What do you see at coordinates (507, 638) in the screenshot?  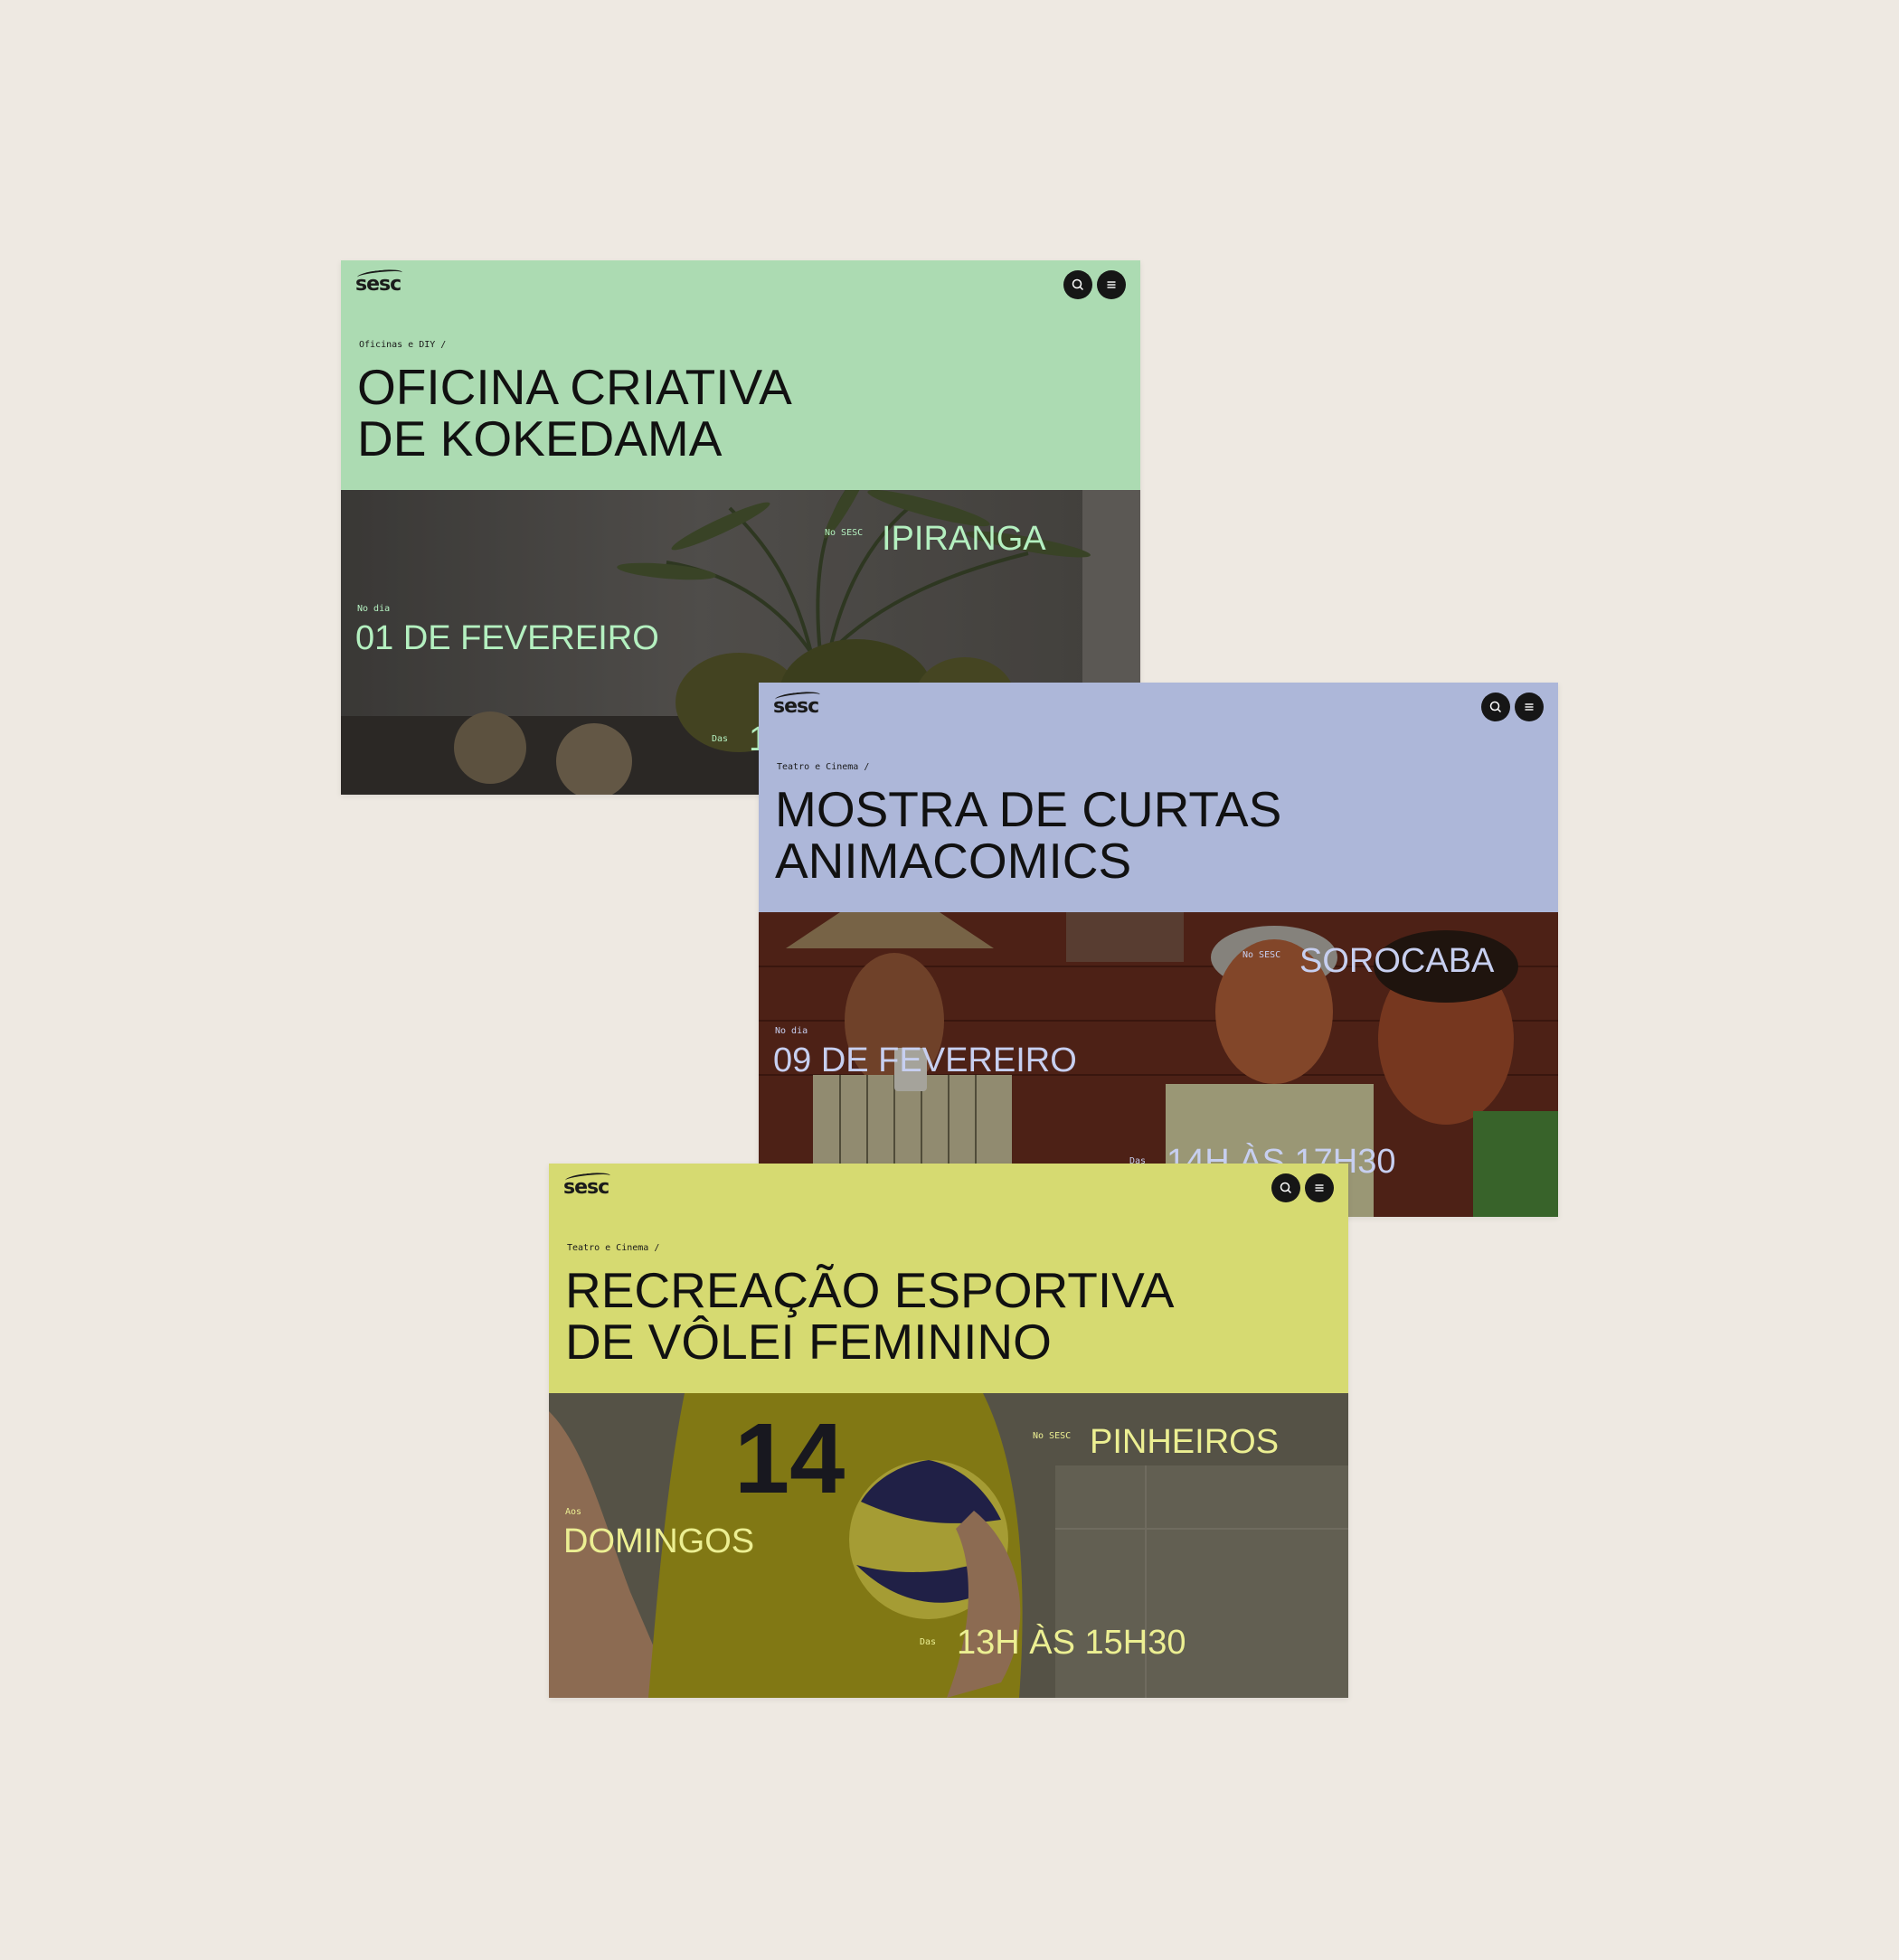 I see `event-date: 01 DE FEVEREIRO` at bounding box center [507, 638].